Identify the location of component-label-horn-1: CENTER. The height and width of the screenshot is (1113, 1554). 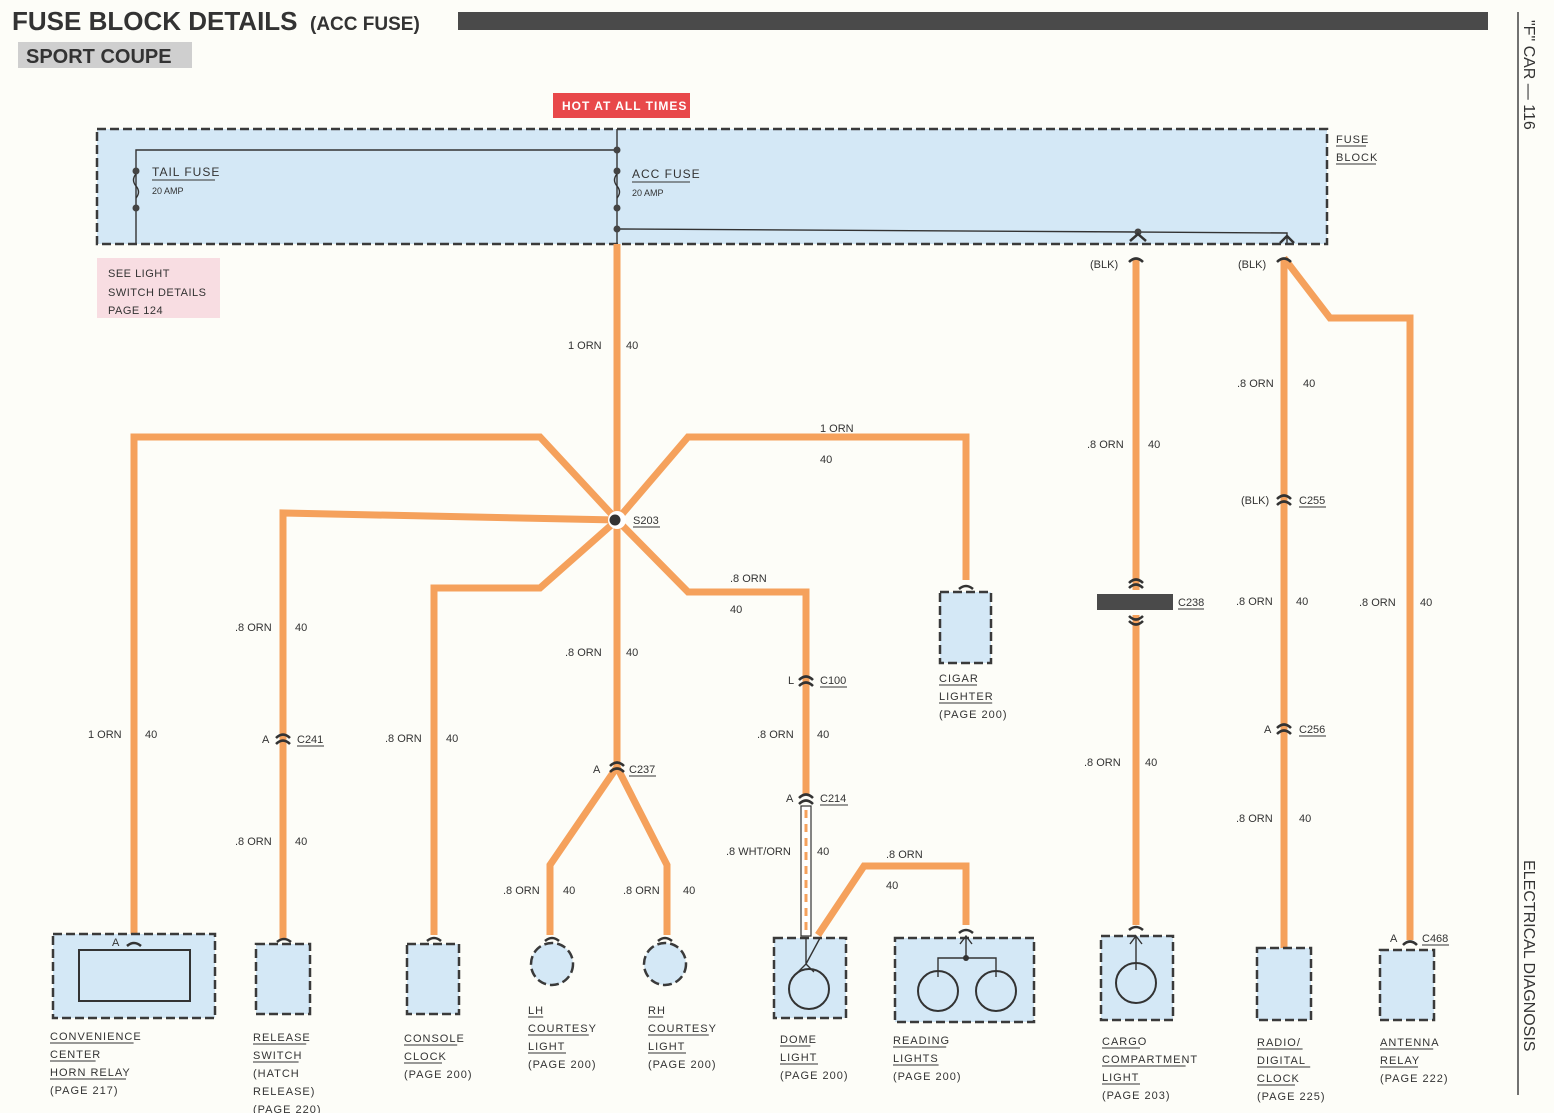
(75, 1055).